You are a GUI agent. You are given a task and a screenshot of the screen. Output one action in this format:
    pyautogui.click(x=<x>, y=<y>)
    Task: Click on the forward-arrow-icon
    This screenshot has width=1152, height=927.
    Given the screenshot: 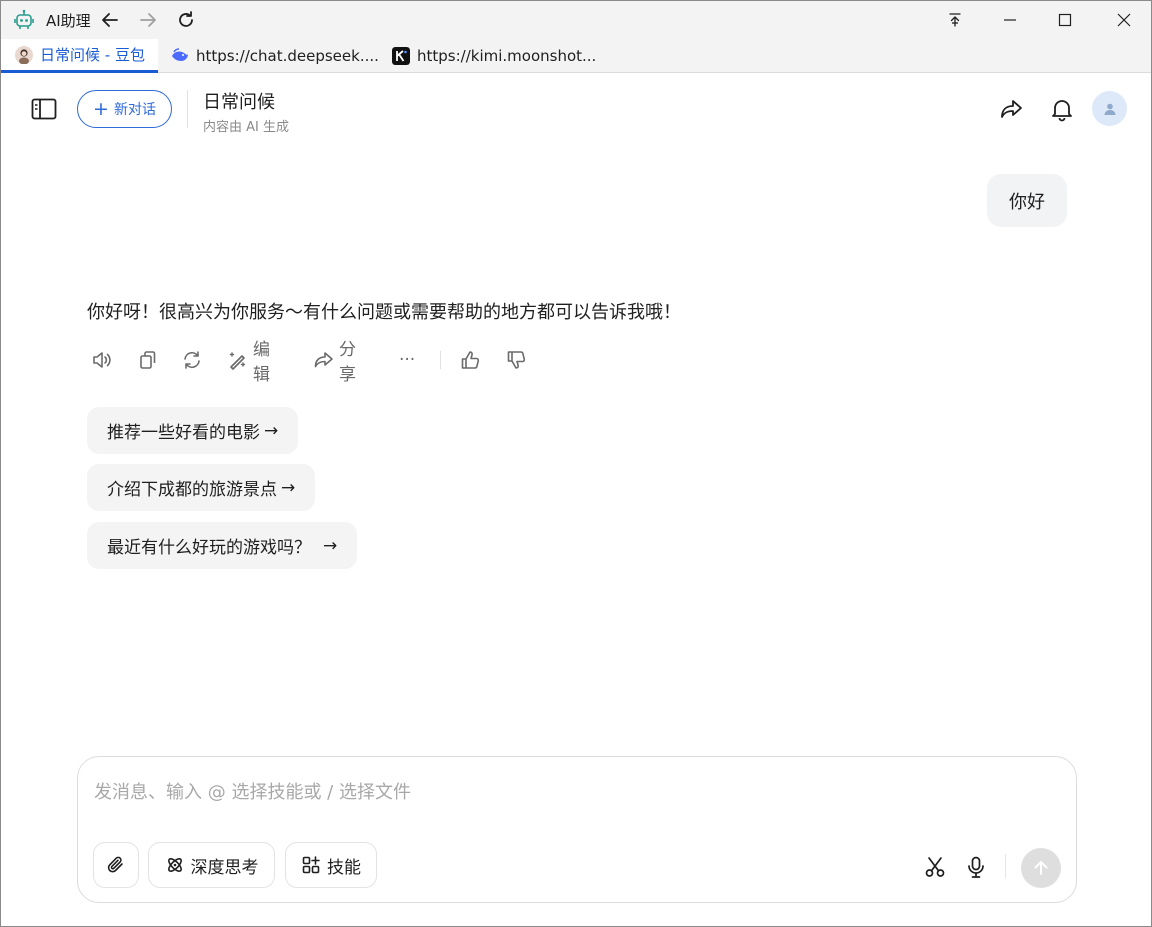 What is the action you would take?
    pyautogui.click(x=148, y=20)
    